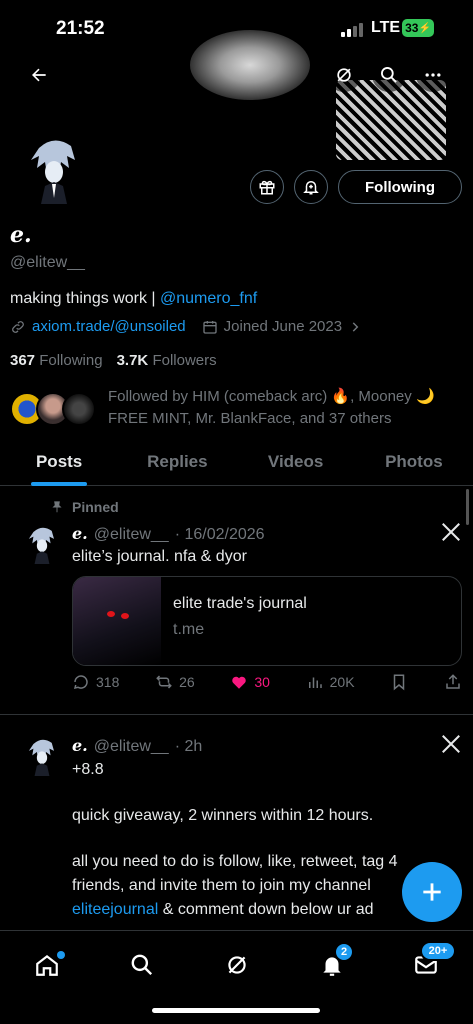 This screenshot has height=1024, width=473. Describe the element at coordinates (400, 187) in the screenshot. I see `following-button: Following` at that location.